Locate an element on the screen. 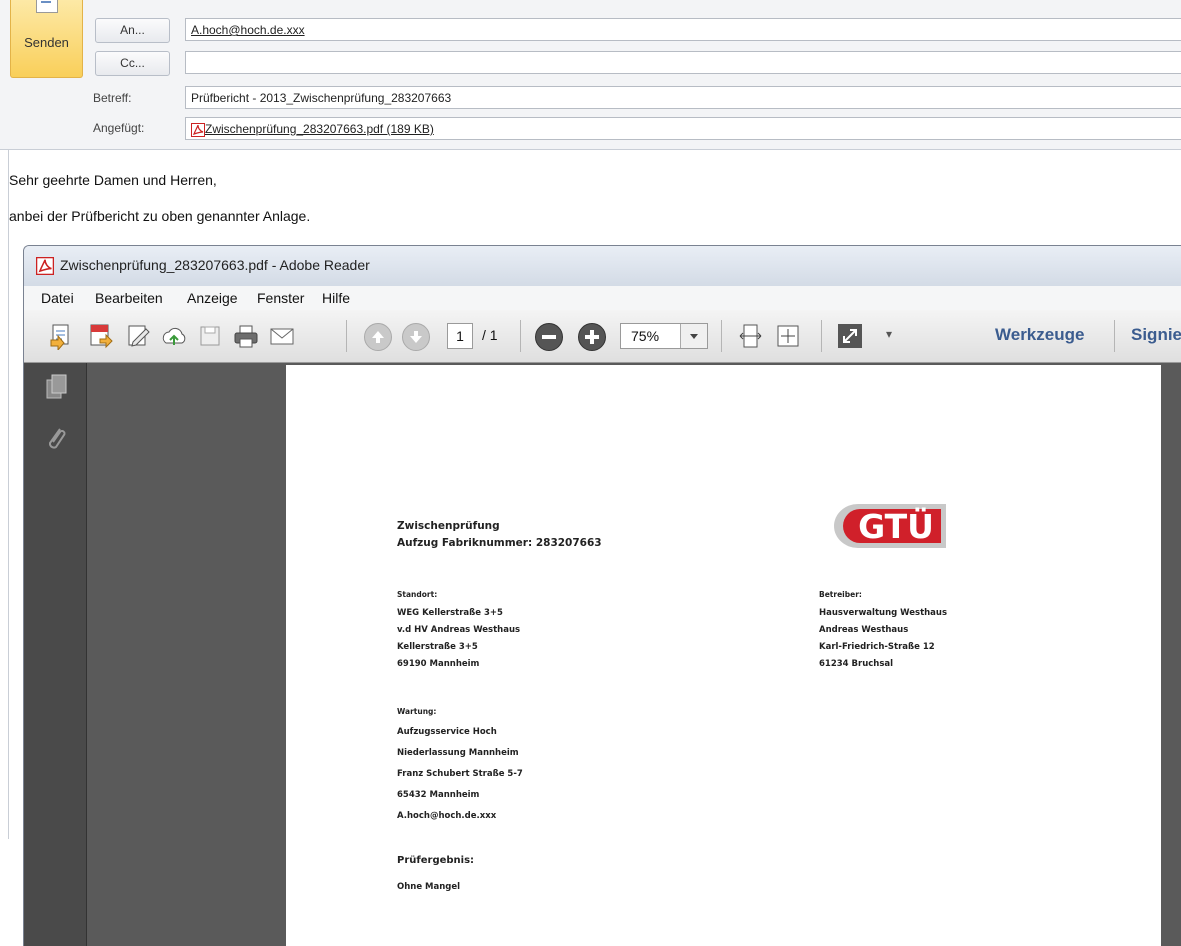 The image size is (1181, 946). reader-toolbar: 1 / 1 75% ▾ Werkzeuge Signie is located at coordinates (602, 336).